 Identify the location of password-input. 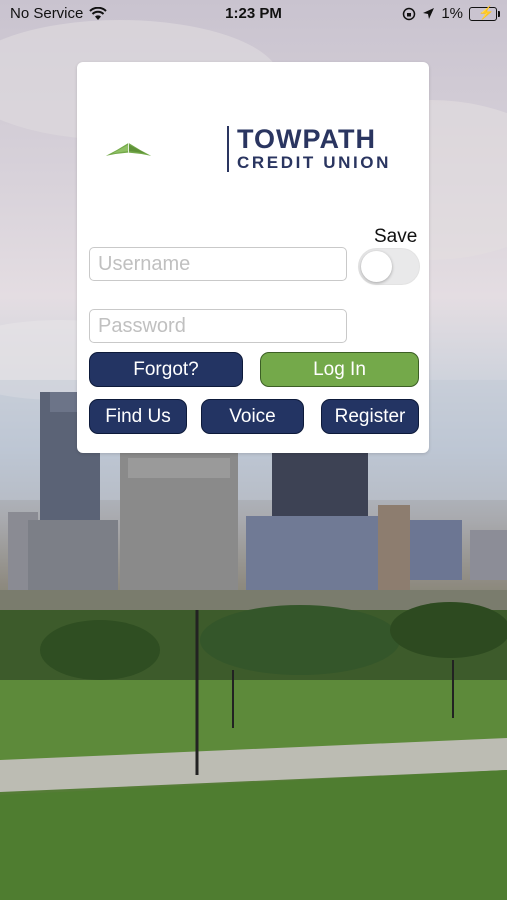
(218, 326).